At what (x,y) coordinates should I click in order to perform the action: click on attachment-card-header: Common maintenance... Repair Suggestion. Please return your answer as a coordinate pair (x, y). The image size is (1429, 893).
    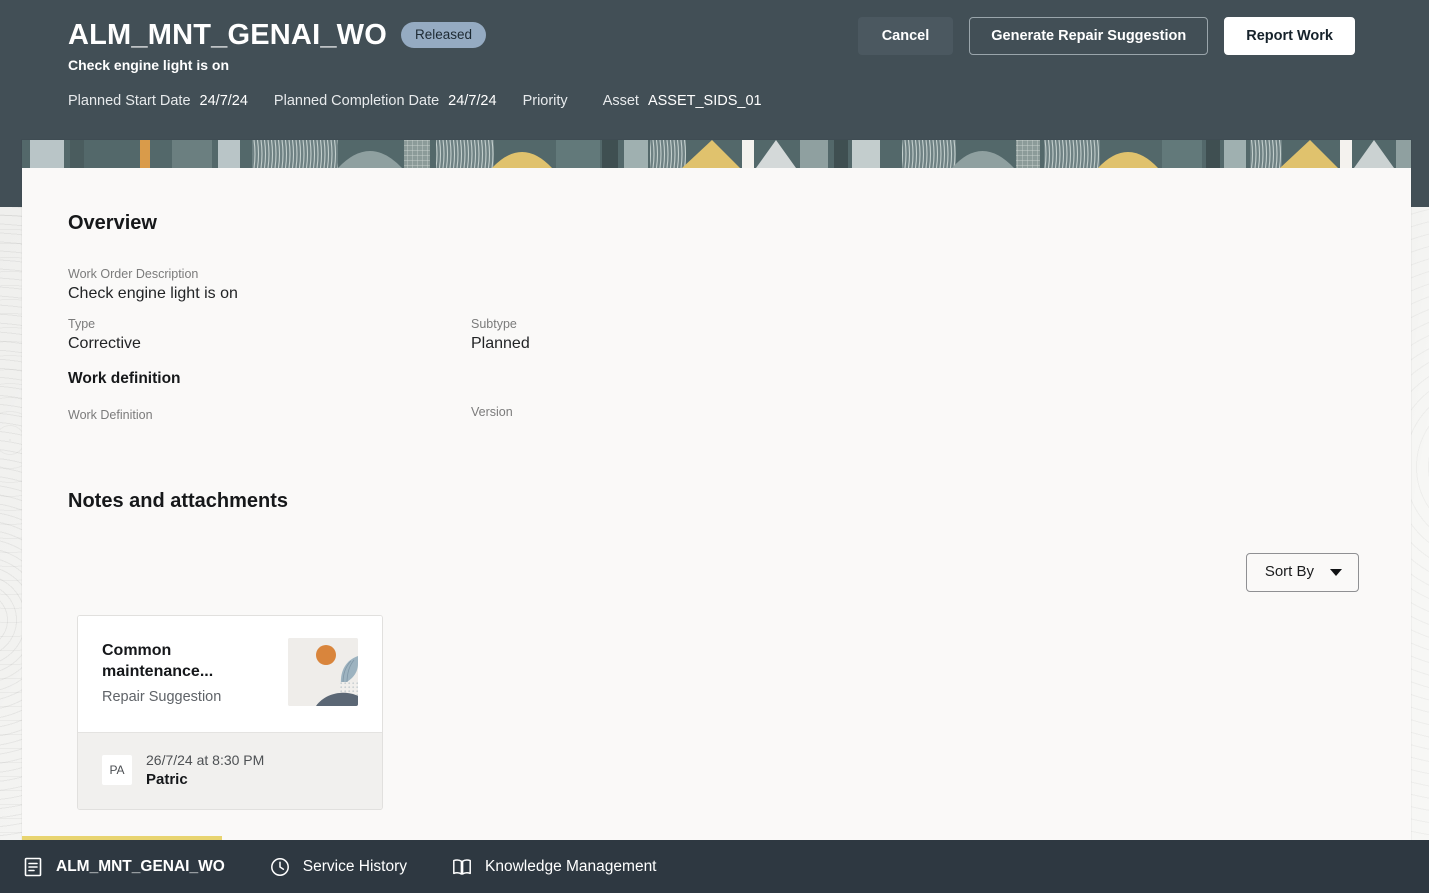
    Looking at the image, I should click on (230, 674).